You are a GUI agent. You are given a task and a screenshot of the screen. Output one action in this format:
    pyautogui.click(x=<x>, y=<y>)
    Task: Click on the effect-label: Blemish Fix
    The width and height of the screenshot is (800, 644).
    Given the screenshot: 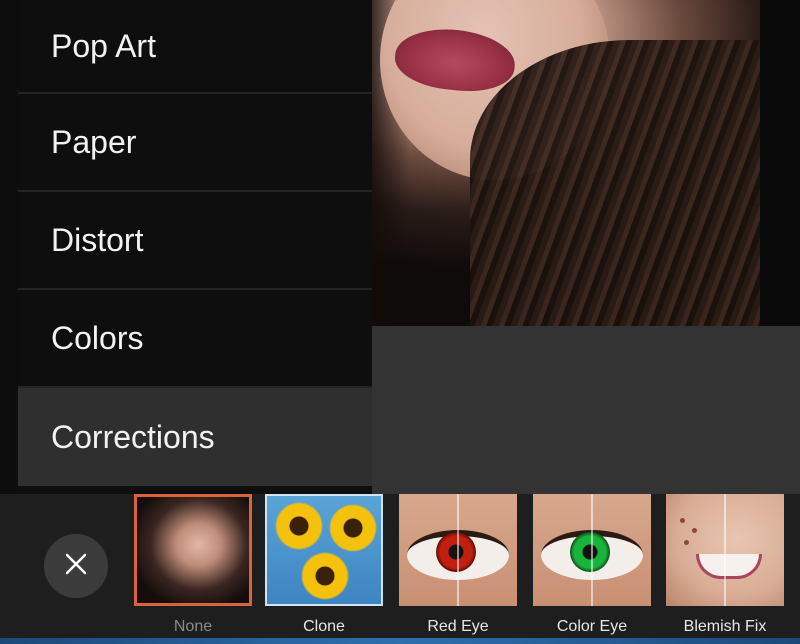 What is the action you would take?
    pyautogui.click(x=725, y=626)
    